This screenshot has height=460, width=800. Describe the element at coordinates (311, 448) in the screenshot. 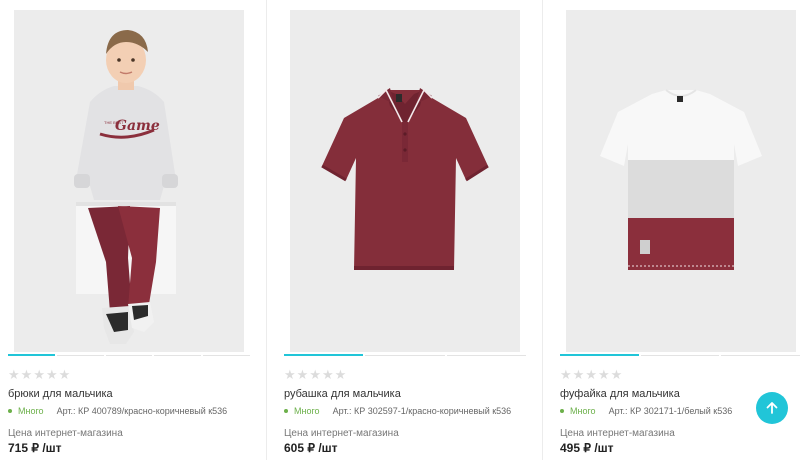

I see `product-price: 605 ₽ /шт` at that location.